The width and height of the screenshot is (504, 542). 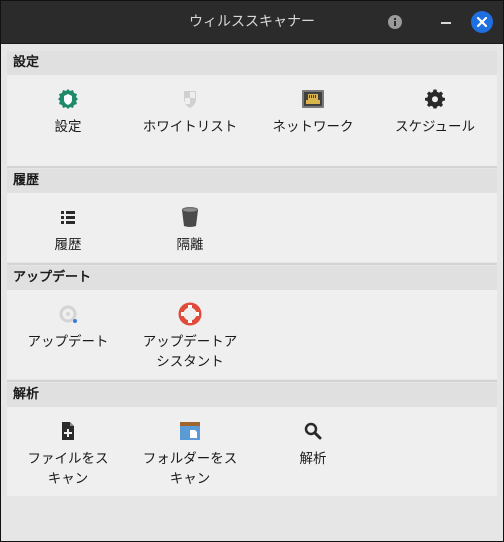 What do you see at coordinates (190, 469) in the screenshot?
I see `scan-folder-item-label: フォルダーをス キャン` at bounding box center [190, 469].